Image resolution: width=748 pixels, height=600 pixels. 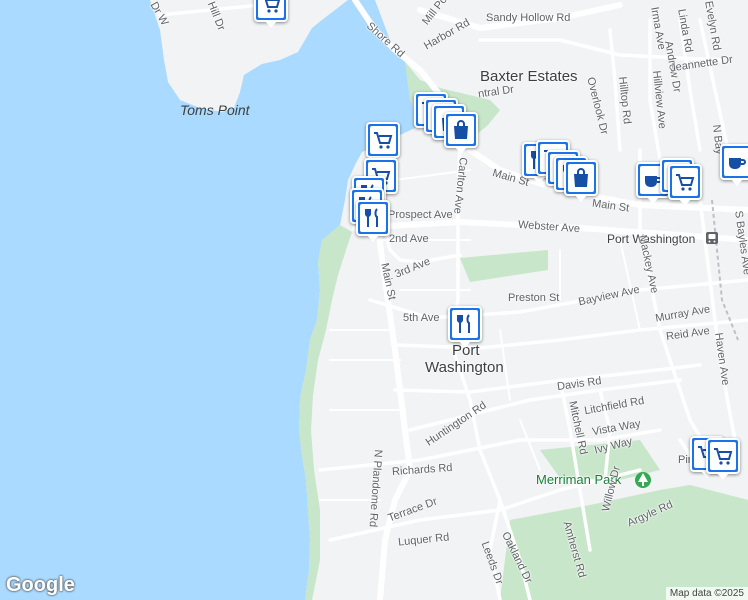 What do you see at coordinates (706, 593) in the screenshot?
I see `map-attribution: Map data ©2025` at bounding box center [706, 593].